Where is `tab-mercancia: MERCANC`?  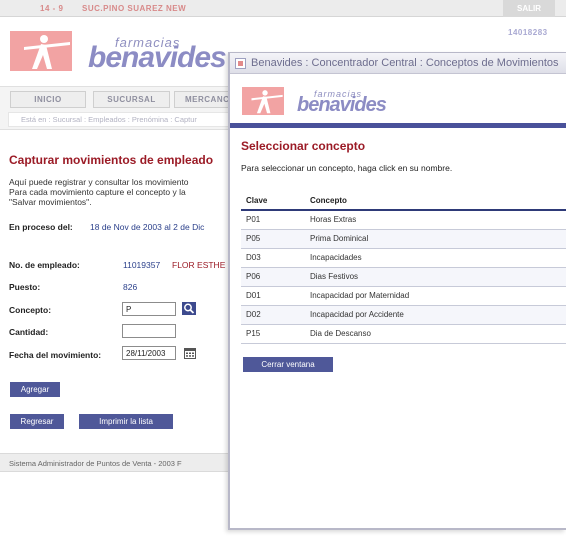
tab-mercancia: MERCANC is located at coordinates (204, 99).